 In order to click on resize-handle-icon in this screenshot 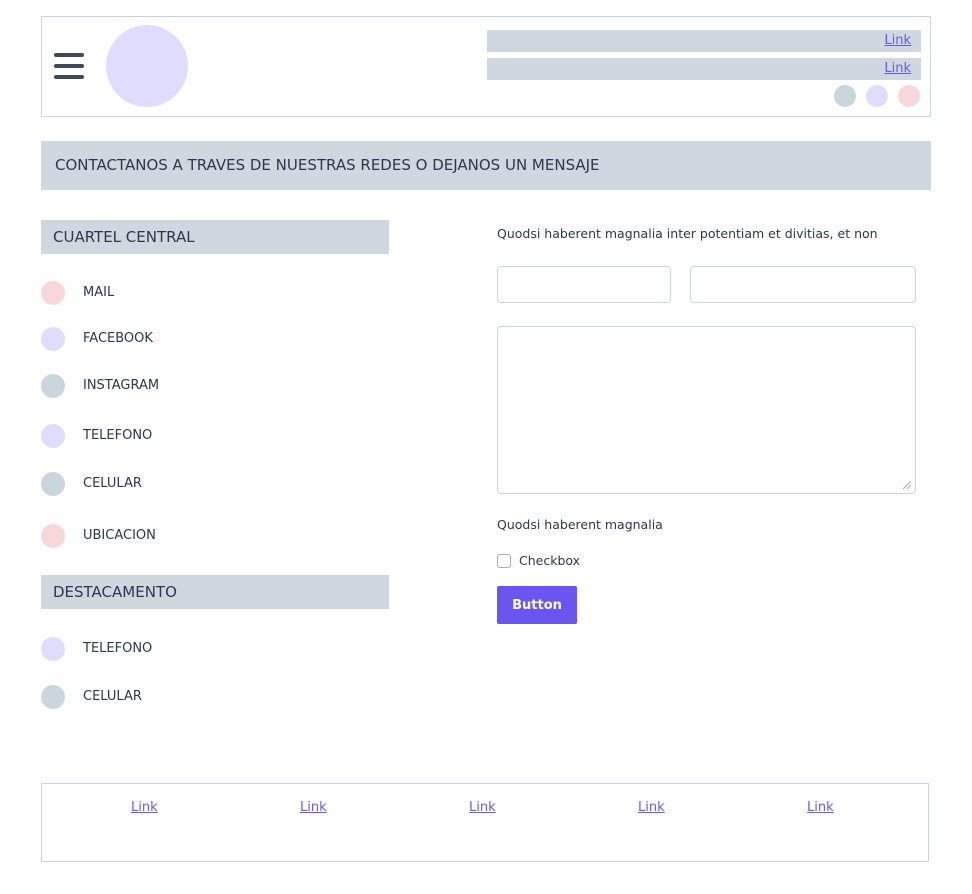, I will do `click(907, 485)`.